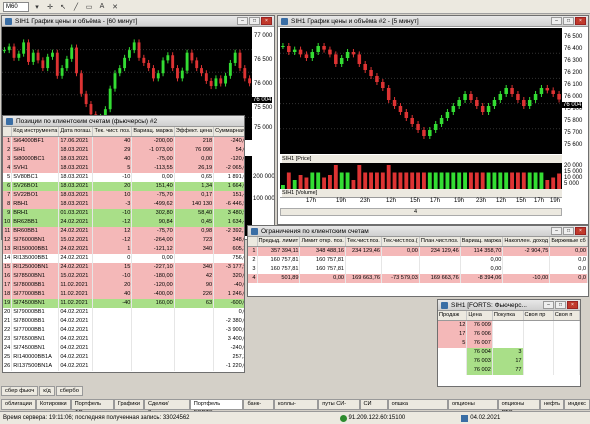 This screenshot has width=590, height=424. What do you see at coordinates (123, 321) in the screenshot?
I see `table-row: 21SI78000BB104.02.2021 -2 380,00` at bounding box center [123, 321].